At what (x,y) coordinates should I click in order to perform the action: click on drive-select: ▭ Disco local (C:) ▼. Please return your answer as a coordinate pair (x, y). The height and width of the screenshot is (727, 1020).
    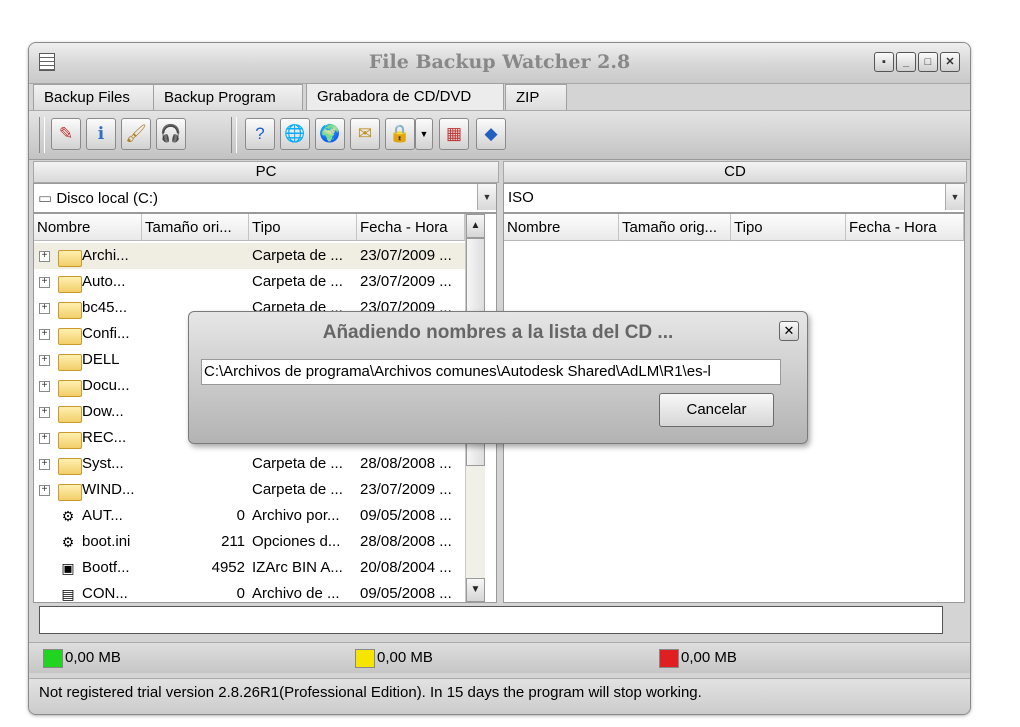
    Looking at the image, I should click on (265, 198).